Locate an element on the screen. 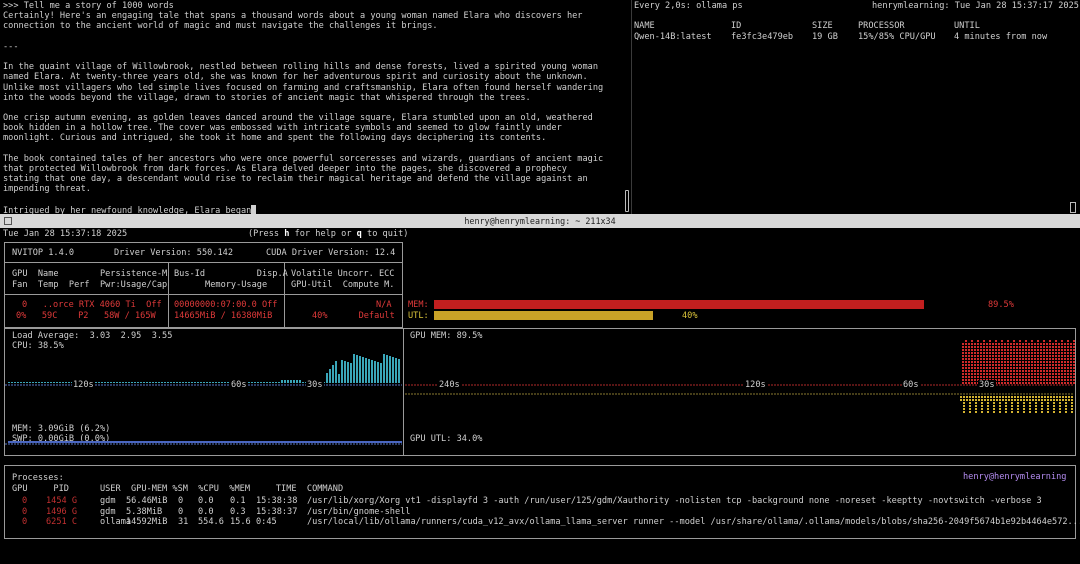 This screenshot has height=564, width=1080. process-user: gdm is located at coordinates (108, 501).